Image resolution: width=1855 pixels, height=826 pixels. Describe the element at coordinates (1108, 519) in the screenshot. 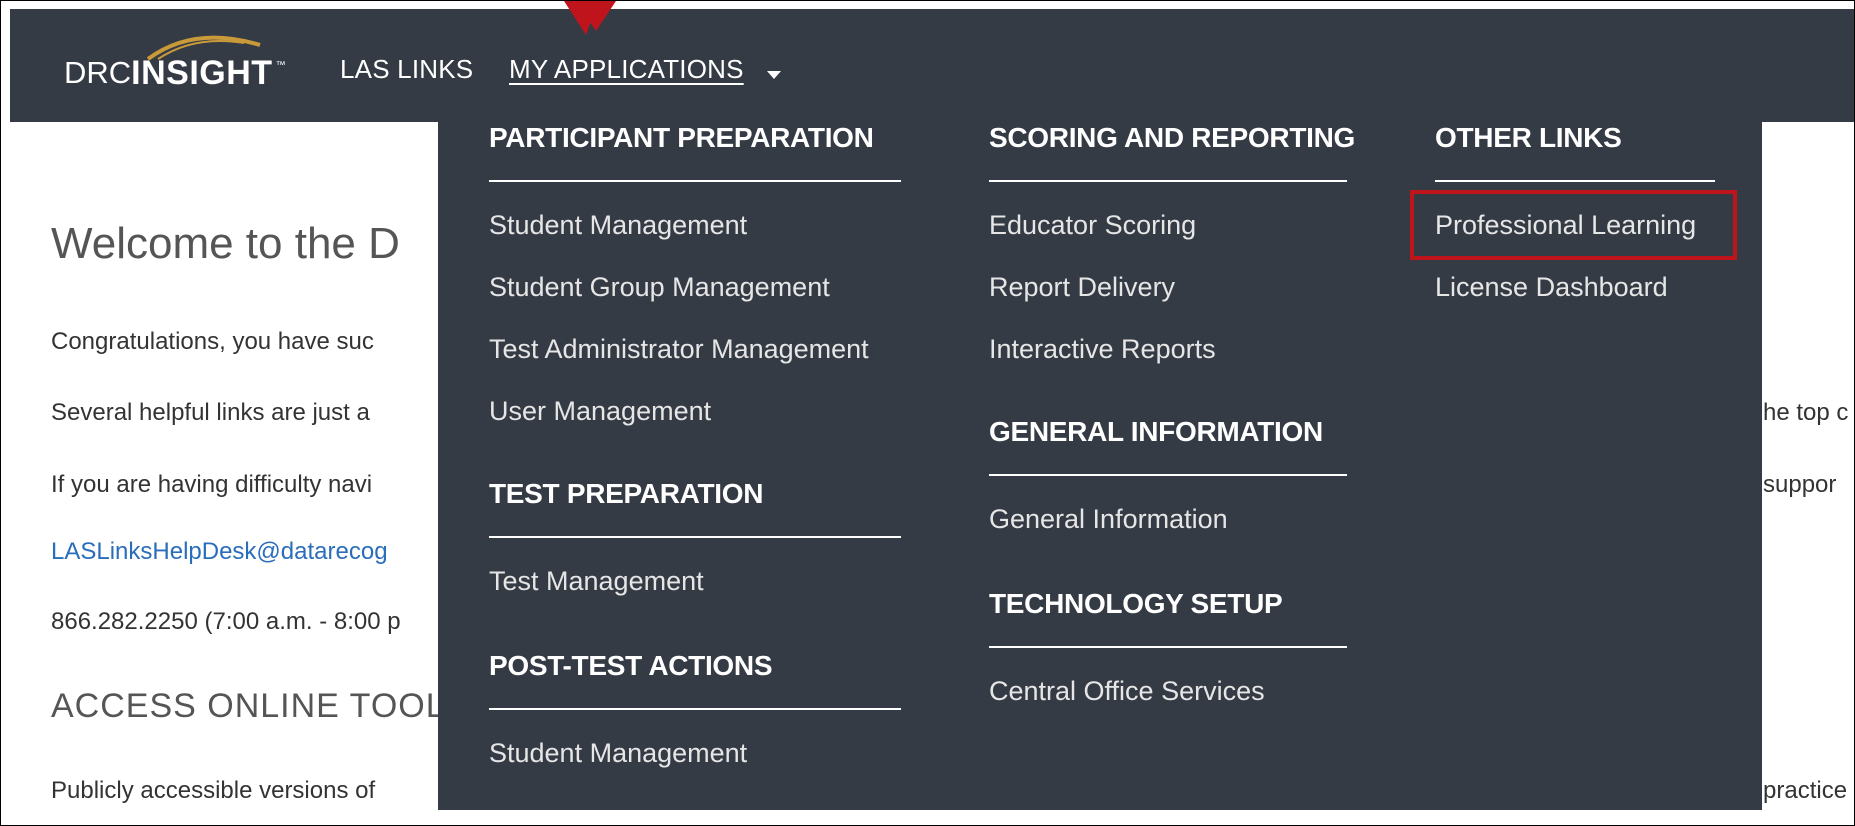

I see `menu-item-general-information: General Information` at that location.